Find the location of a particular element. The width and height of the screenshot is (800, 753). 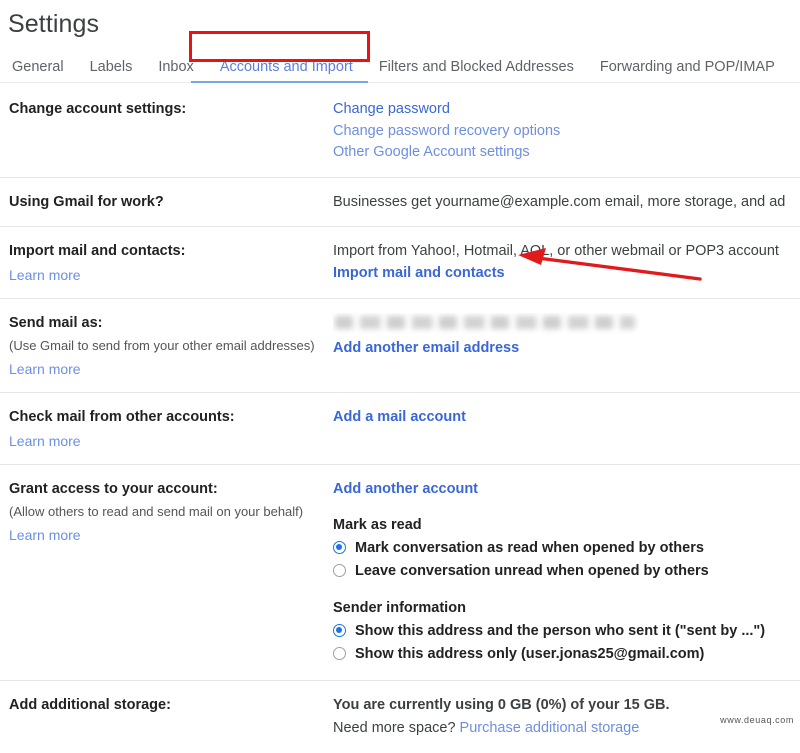

label-cell: Change account settings: is located at coordinates (166, 109).